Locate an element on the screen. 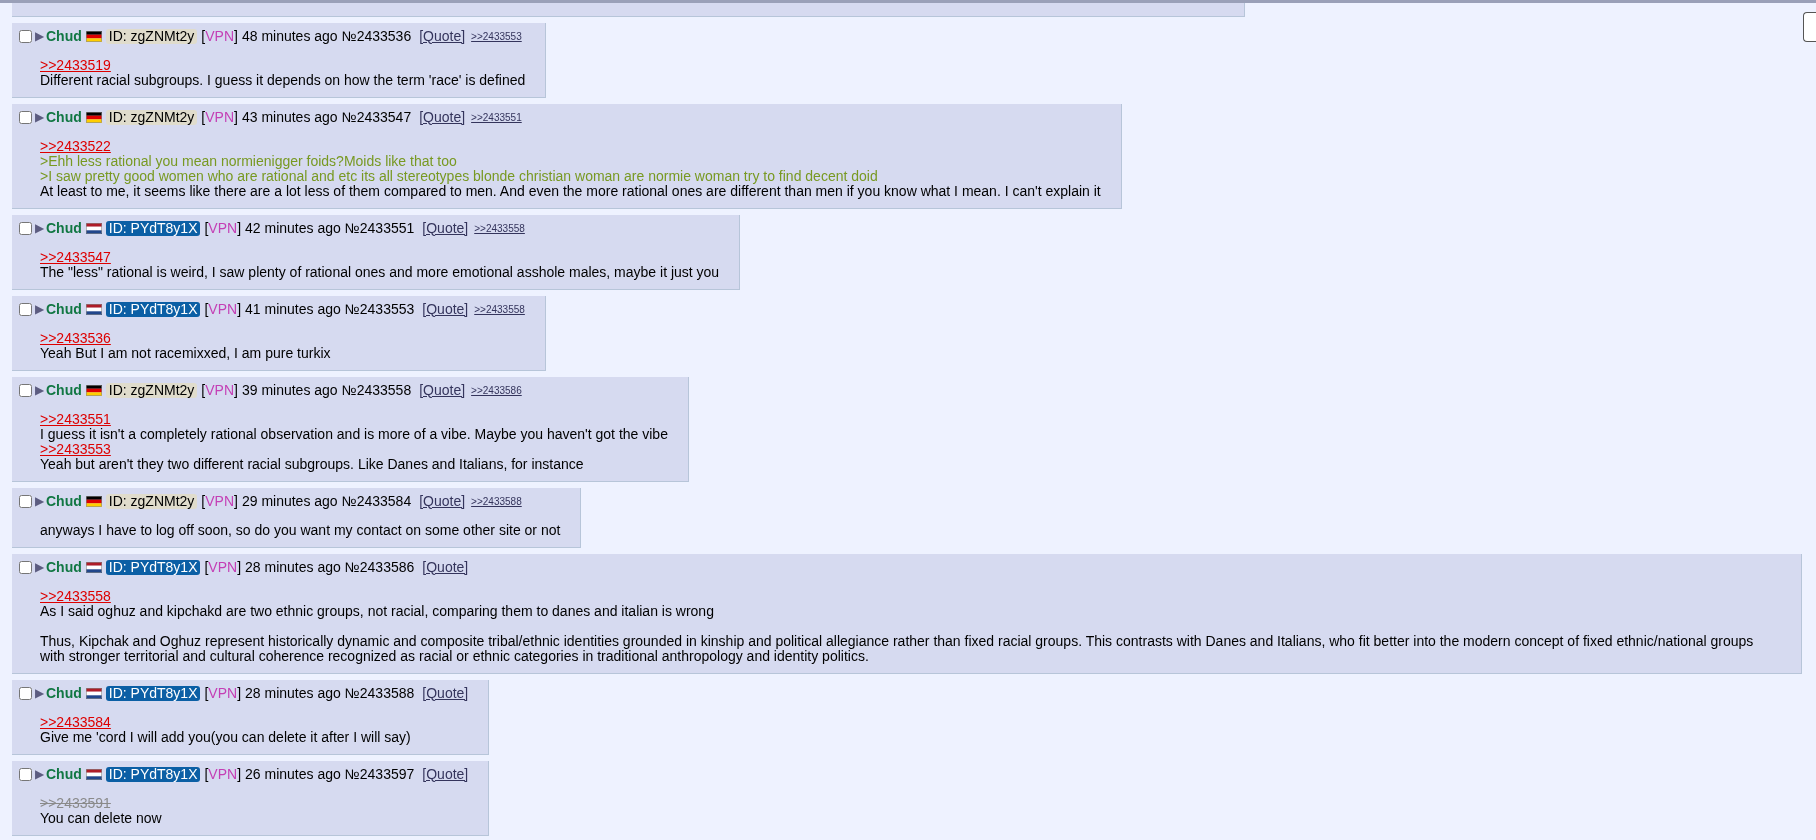 The width and height of the screenshot is (1816, 840). reply-link: >>2433536 is located at coordinates (75, 338).